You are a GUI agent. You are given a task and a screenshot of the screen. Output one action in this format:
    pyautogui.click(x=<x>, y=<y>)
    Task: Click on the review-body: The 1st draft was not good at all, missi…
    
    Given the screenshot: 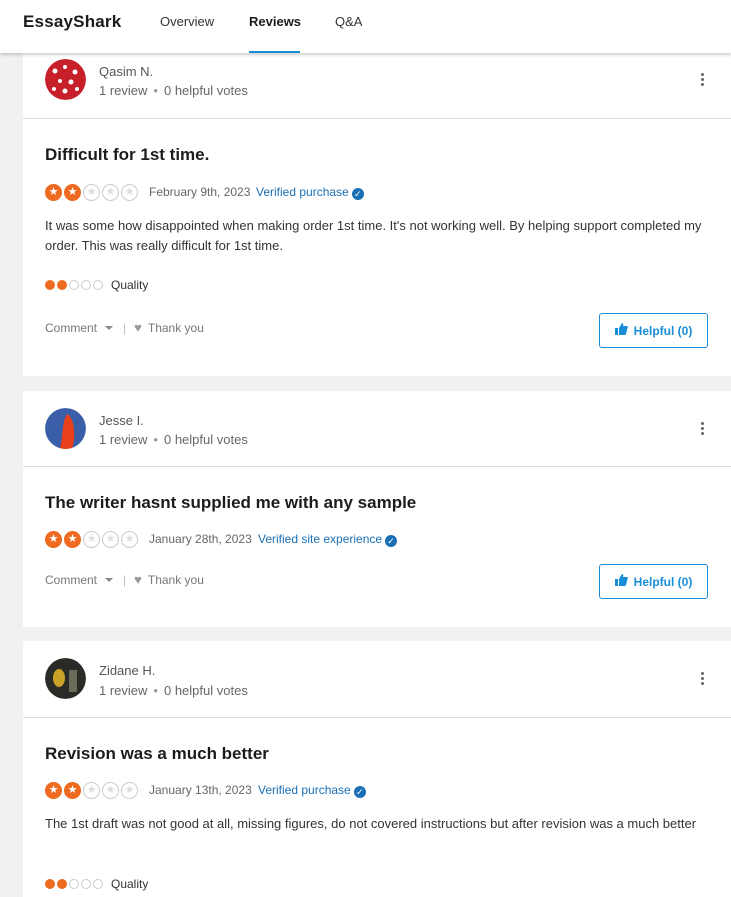 What is the action you would take?
    pyautogui.click(x=371, y=823)
    